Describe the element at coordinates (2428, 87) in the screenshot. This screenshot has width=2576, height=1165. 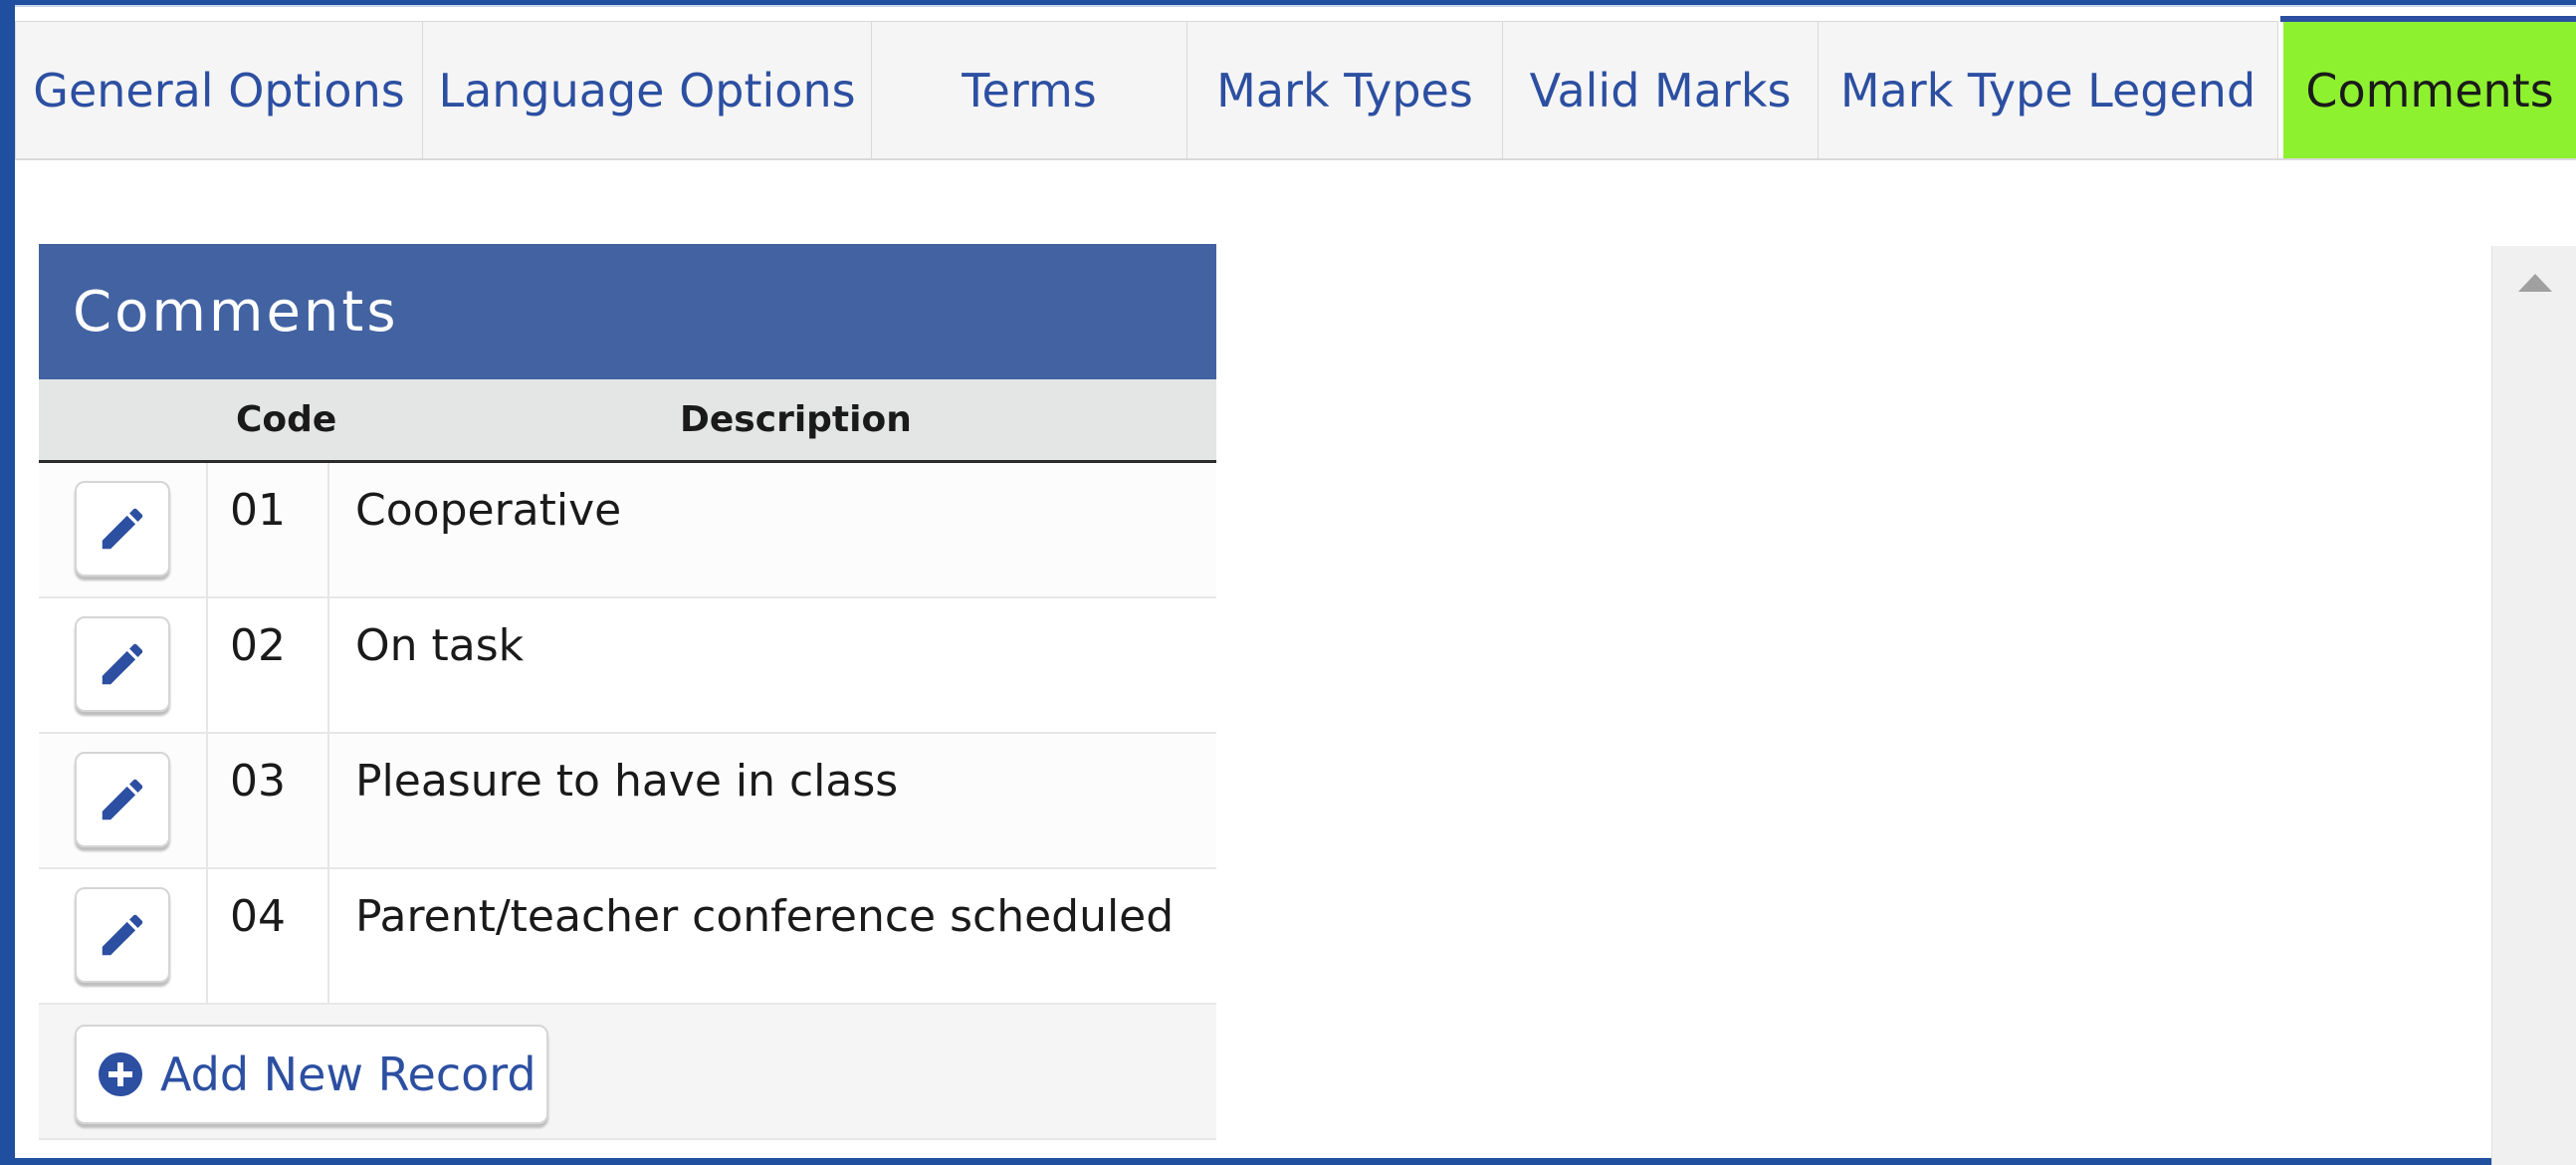
I see `tab-comments: Comments` at that location.